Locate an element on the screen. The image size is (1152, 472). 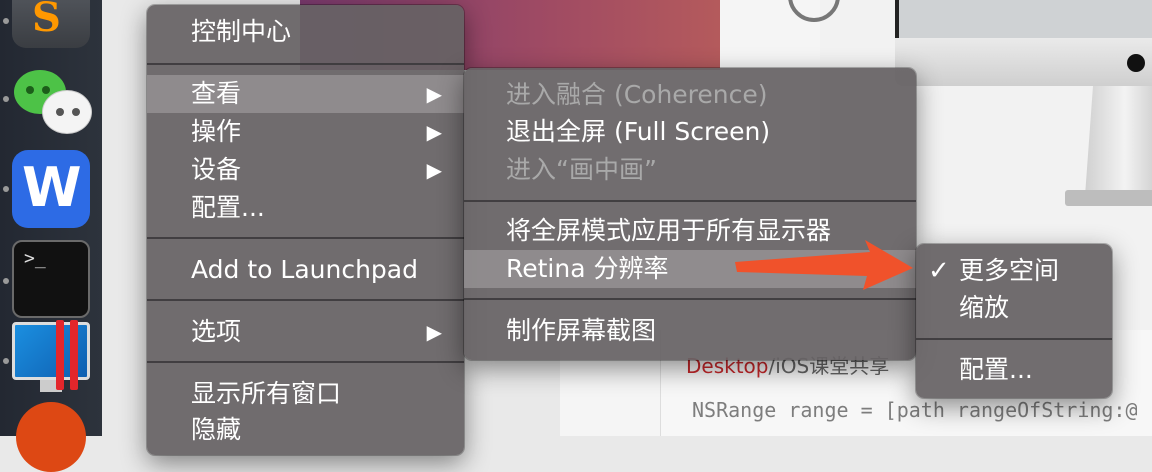
menu-item-label: Retina 分辨率 is located at coordinates (587, 268).